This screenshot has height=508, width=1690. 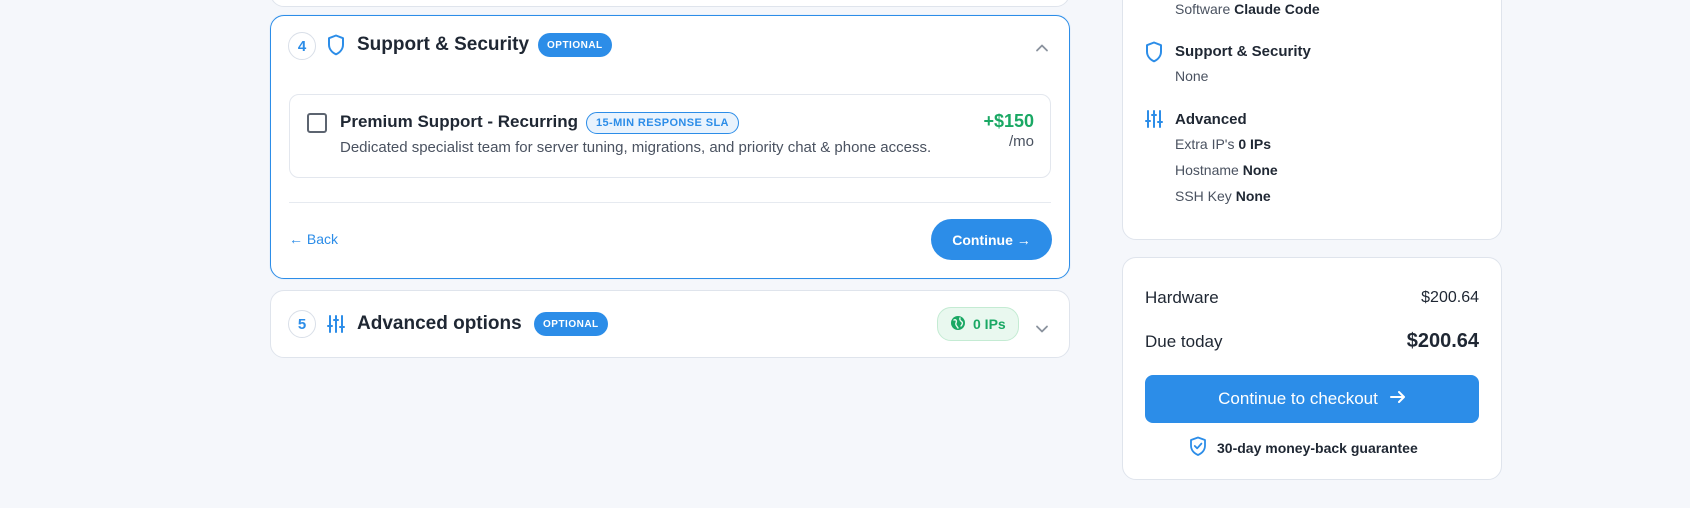 I want to click on checkout-button: Continue to checkout, so click(x=1312, y=399).